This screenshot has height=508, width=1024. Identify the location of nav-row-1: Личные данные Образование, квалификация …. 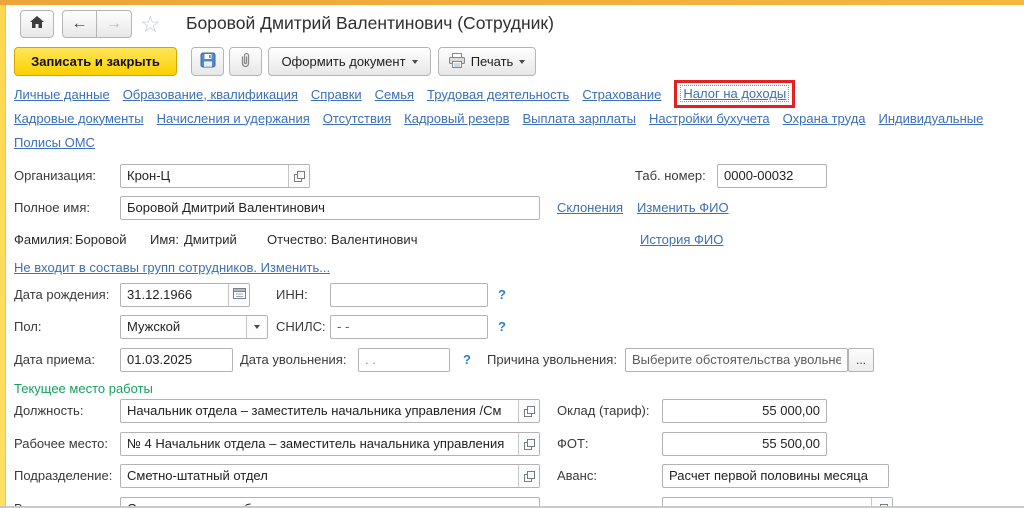
(519, 94).